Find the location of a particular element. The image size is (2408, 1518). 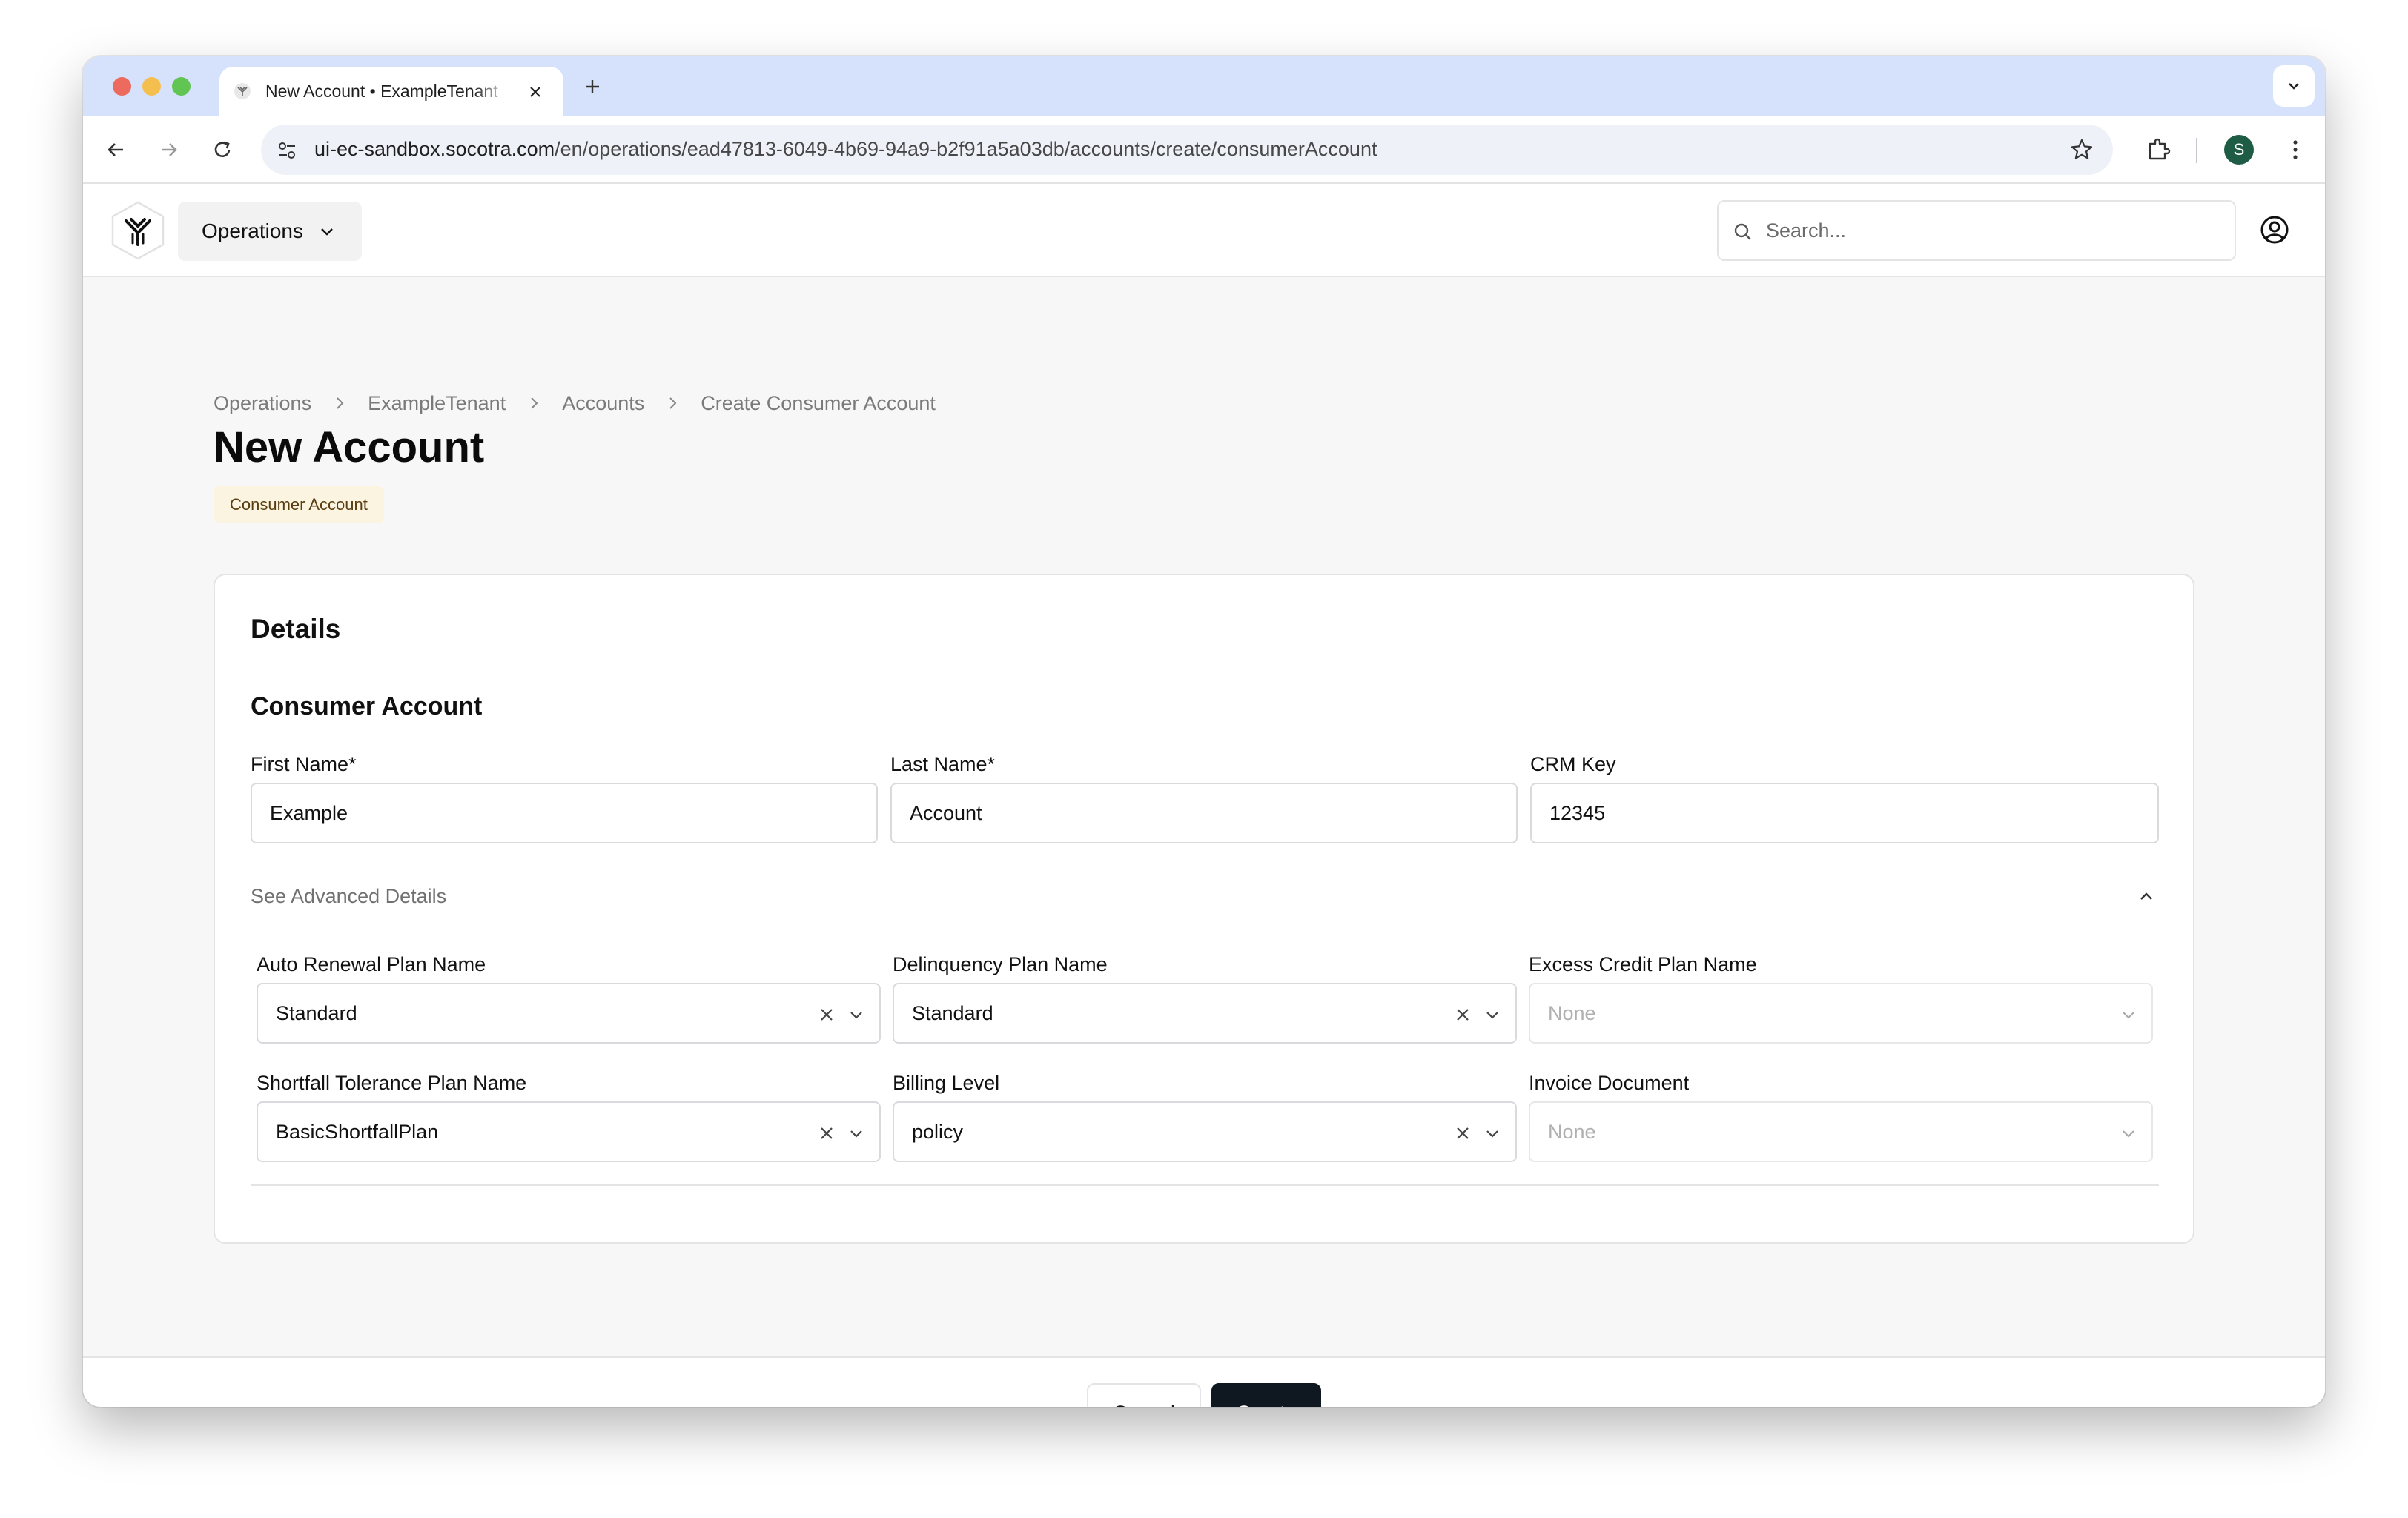

maximize-window-button is located at coordinates (181, 86).